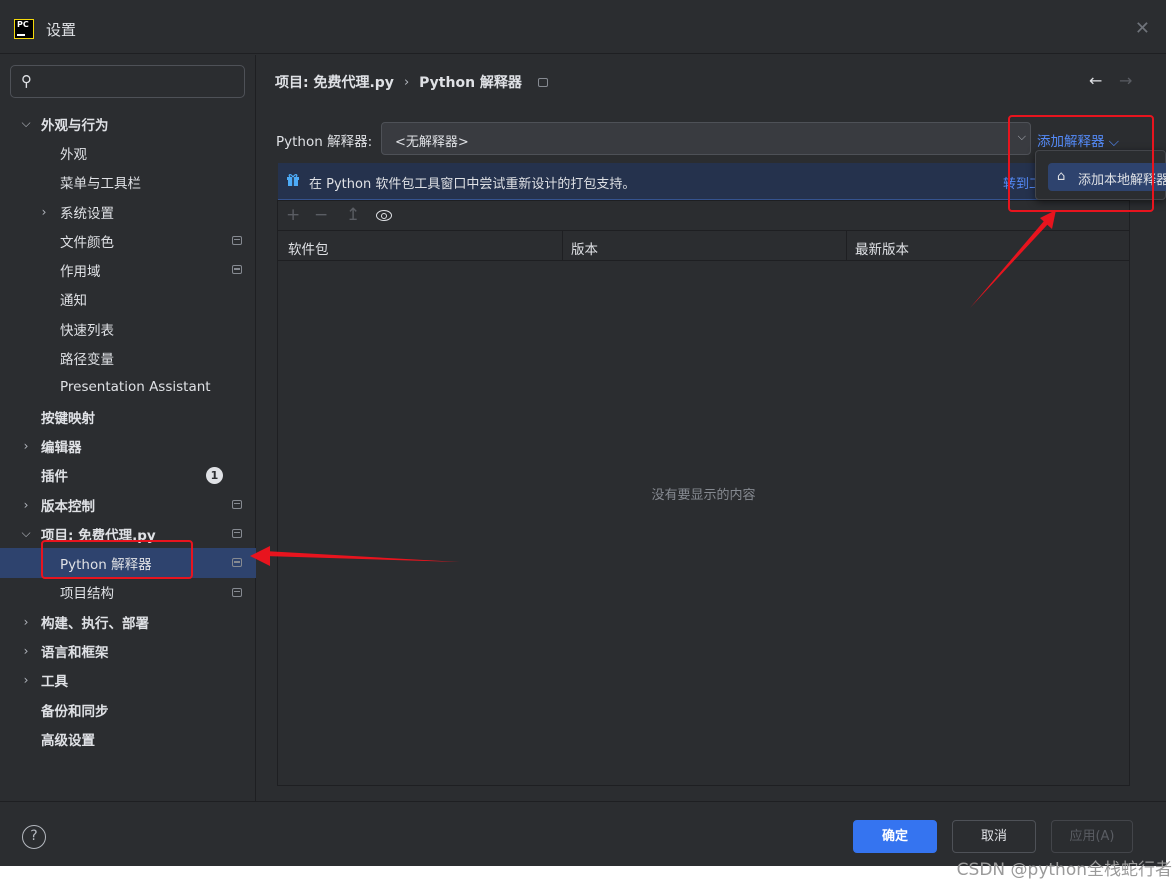 Image resolution: width=1174 pixels, height=884 pixels. Describe the element at coordinates (54, 682) in the screenshot. I see `sidebar-item-label: 工具` at that location.